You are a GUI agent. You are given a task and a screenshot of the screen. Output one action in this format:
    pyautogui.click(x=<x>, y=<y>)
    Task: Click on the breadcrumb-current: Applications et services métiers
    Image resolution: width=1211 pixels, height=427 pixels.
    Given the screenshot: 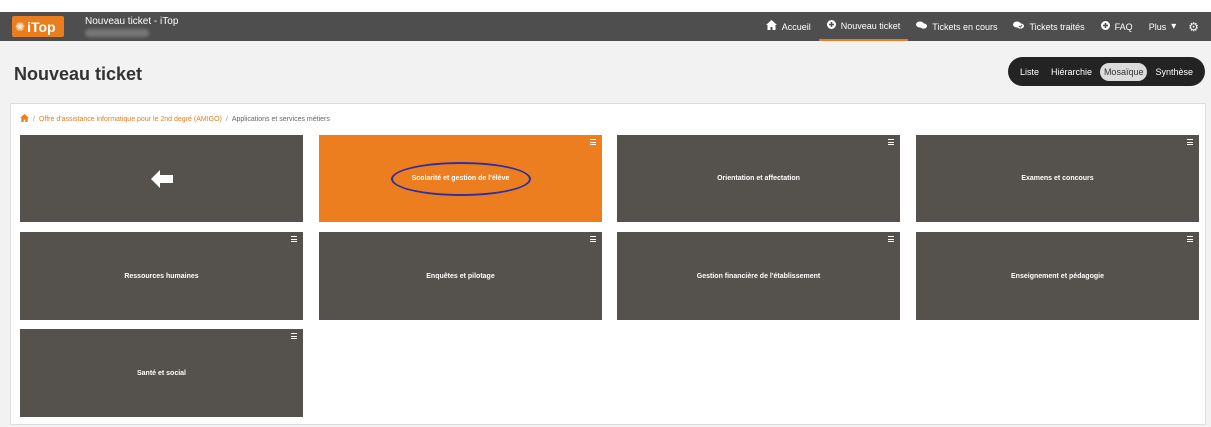 What is the action you would take?
    pyautogui.click(x=280, y=119)
    